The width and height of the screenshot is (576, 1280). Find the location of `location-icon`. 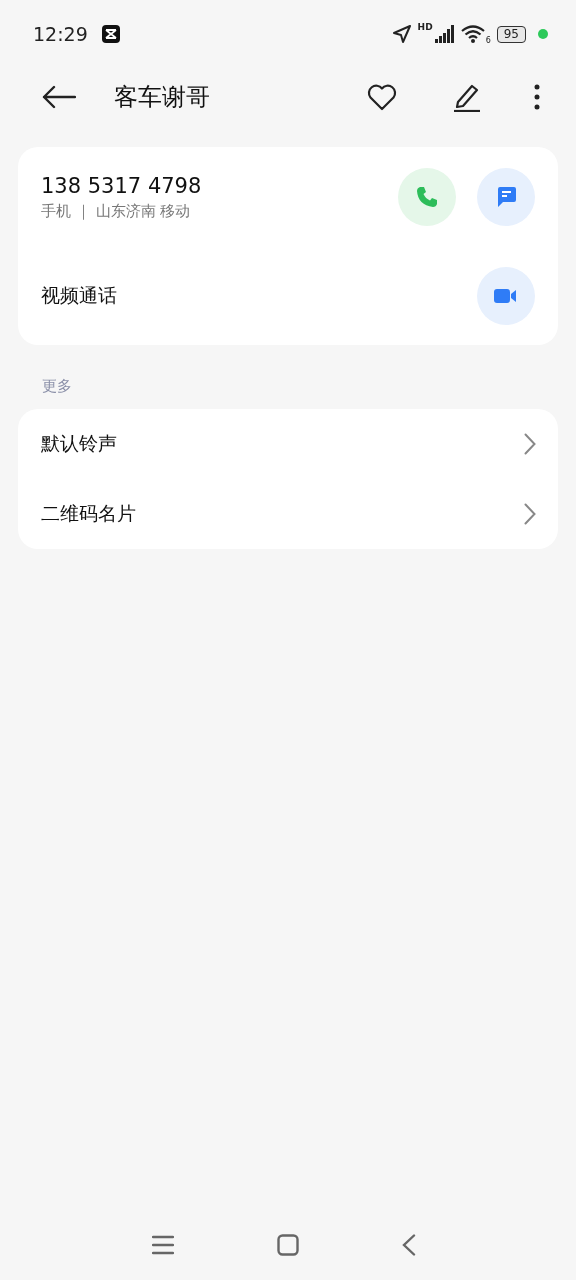

location-icon is located at coordinates (401, 34).